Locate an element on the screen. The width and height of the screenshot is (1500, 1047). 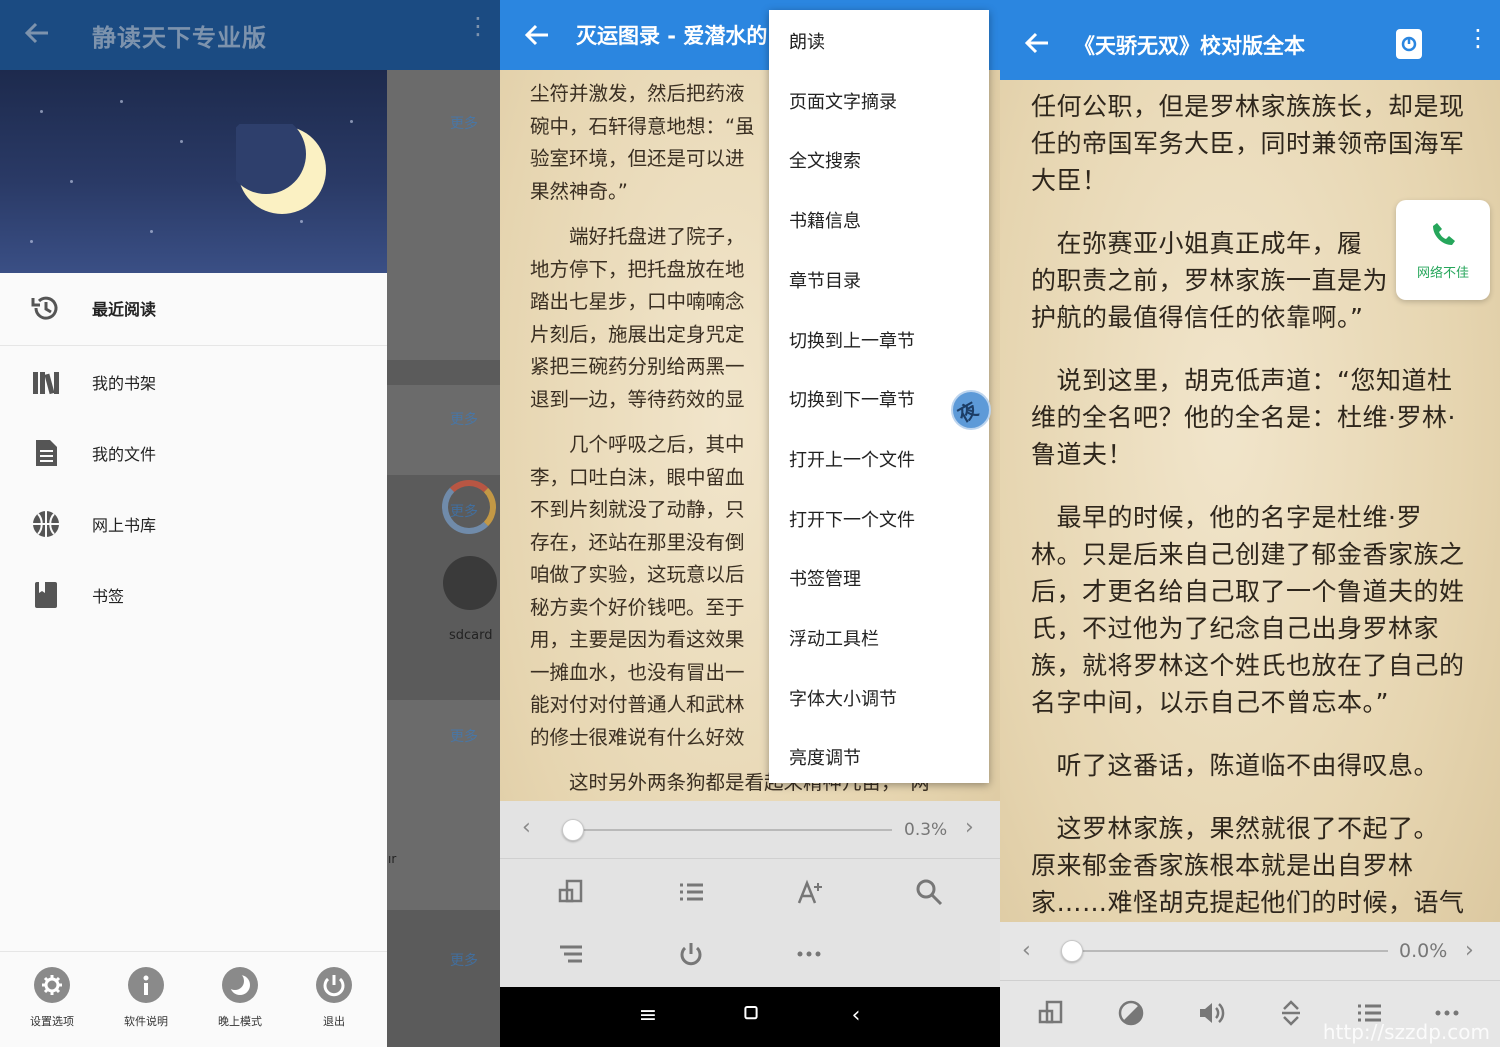
volume-icon is located at coordinates (1211, 1013).